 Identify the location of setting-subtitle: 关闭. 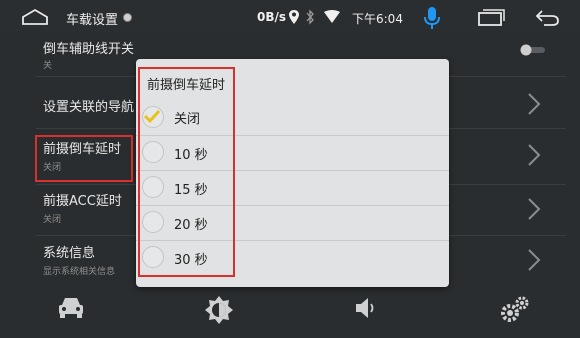
(52, 220).